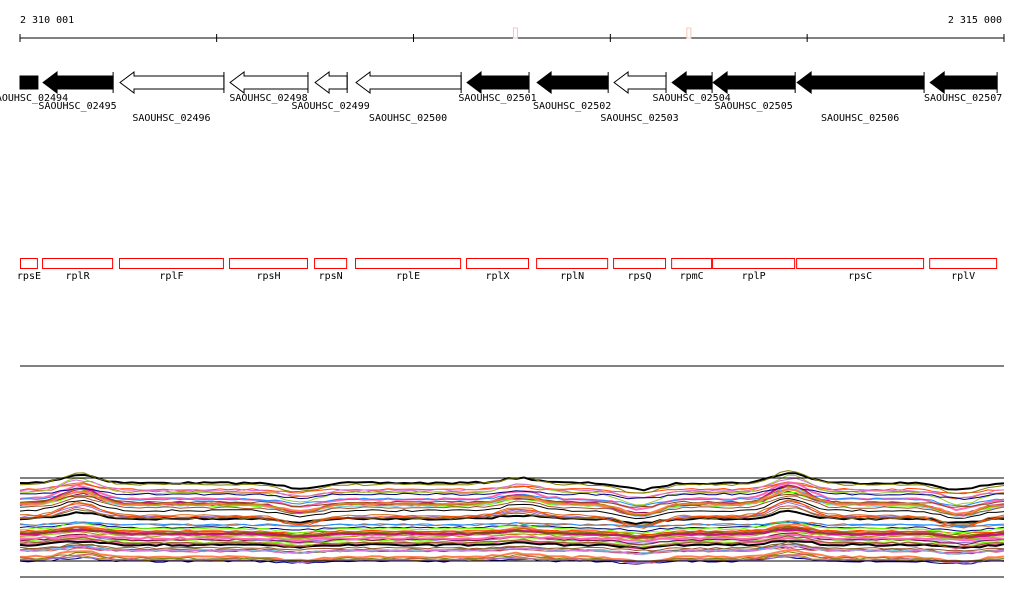  I want to click on gene-saouhsc_02501: SAOUHSC_02501, so click(497, 87).